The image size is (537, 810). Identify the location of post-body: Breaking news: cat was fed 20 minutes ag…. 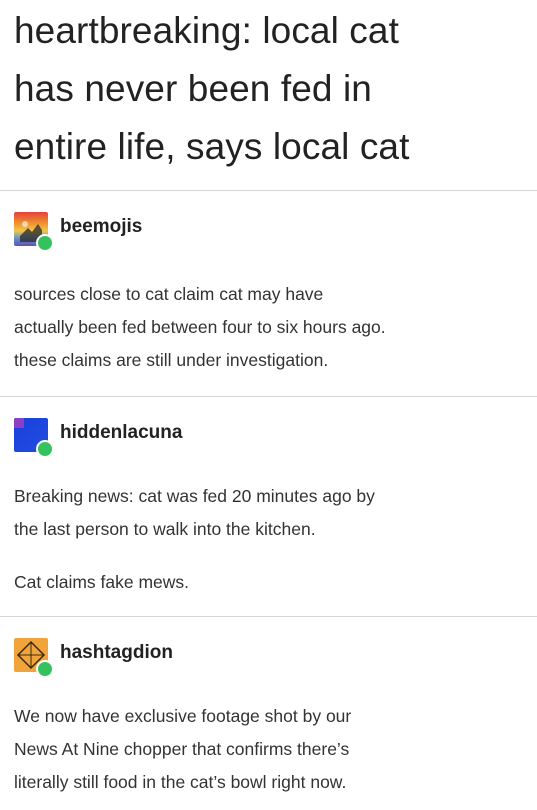
(271, 539).